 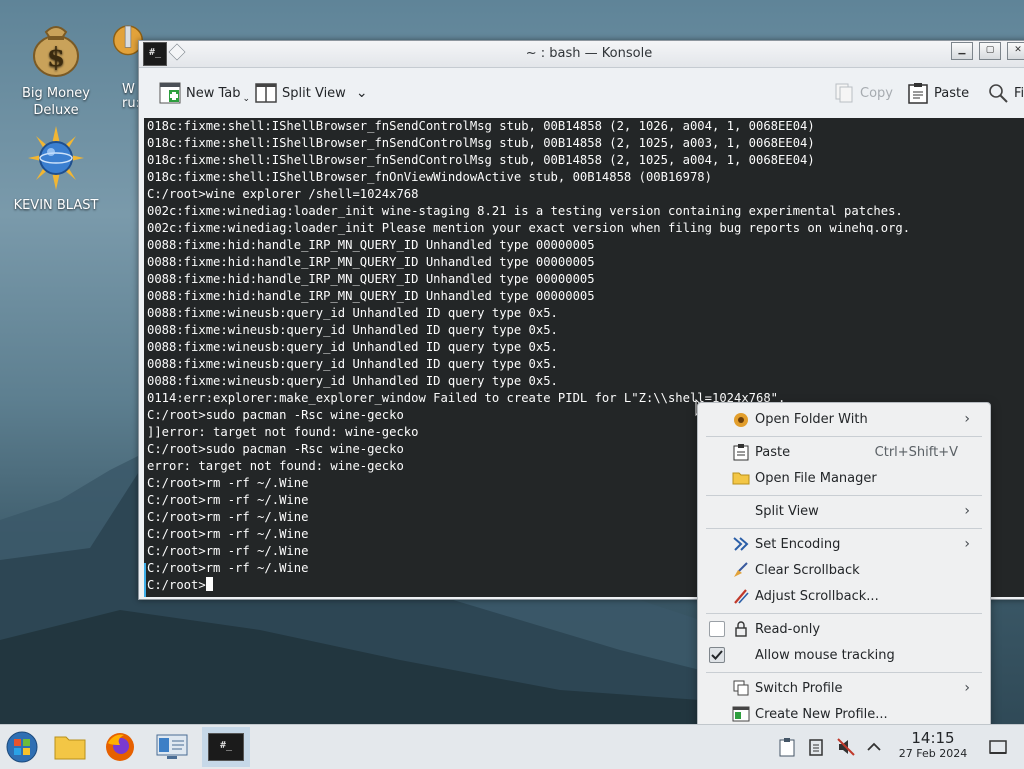 What do you see at coordinates (581, 93) in the screenshot?
I see `konsole-toolbar: New Tab ⌄ Split View ⌄ Copy Paste Fi` at bounding box center [581, 93].